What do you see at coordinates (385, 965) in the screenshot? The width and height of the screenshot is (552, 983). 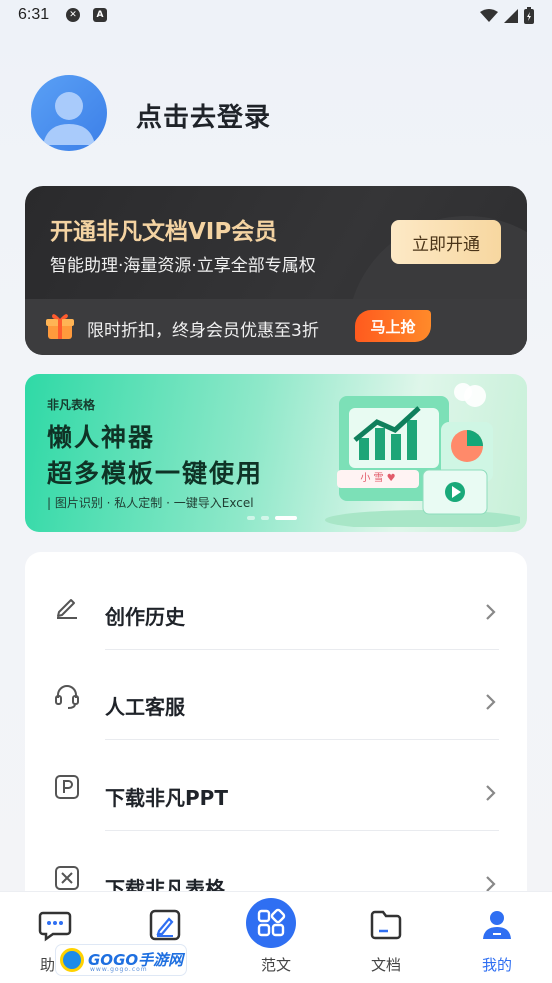 I see `tab-label: 文档` at bounding box center [385, 965].